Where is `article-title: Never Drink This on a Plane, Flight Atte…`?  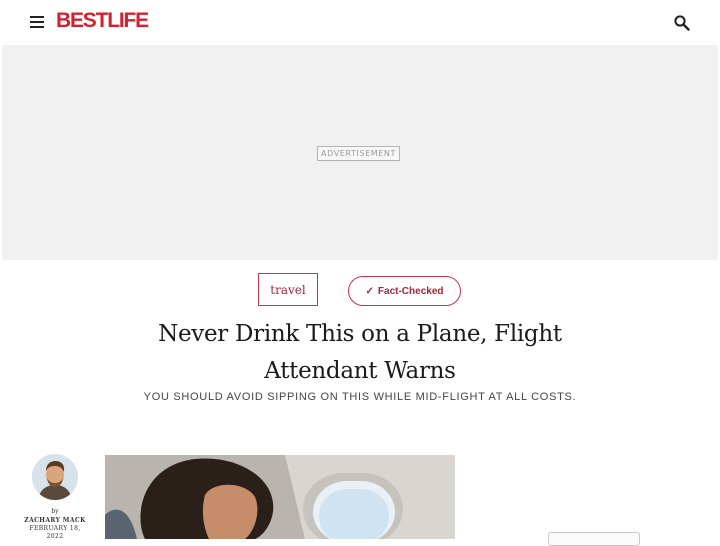 article-title: Never Drink This on a Plane, Flight Atte… is located at coordinates (360, 353).